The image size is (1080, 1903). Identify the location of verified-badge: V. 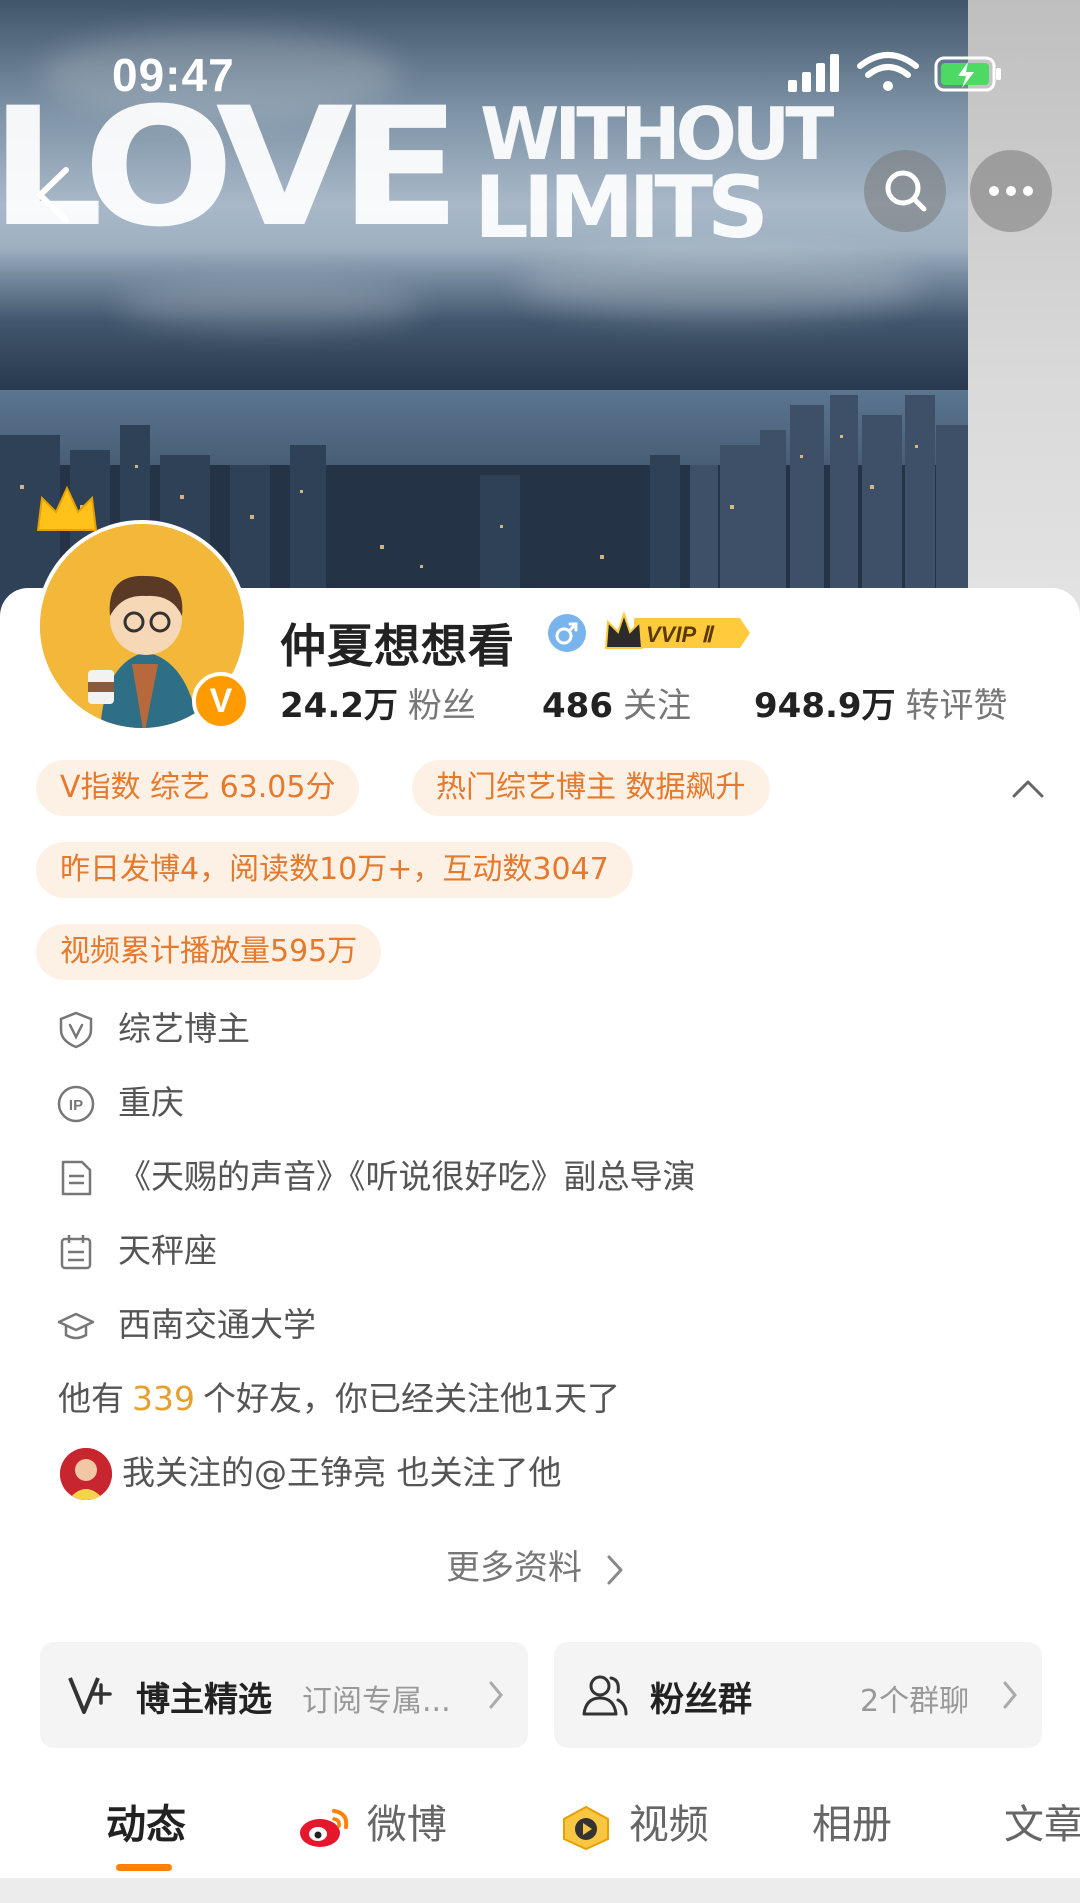
(221, 701).